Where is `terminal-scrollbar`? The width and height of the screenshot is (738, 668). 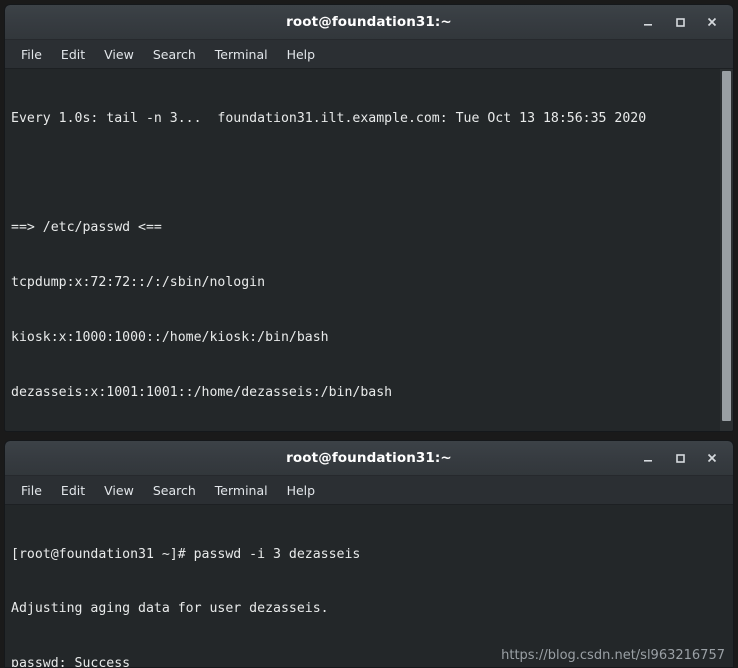 terminal-scrollbar is located at coordinates (726, 250).